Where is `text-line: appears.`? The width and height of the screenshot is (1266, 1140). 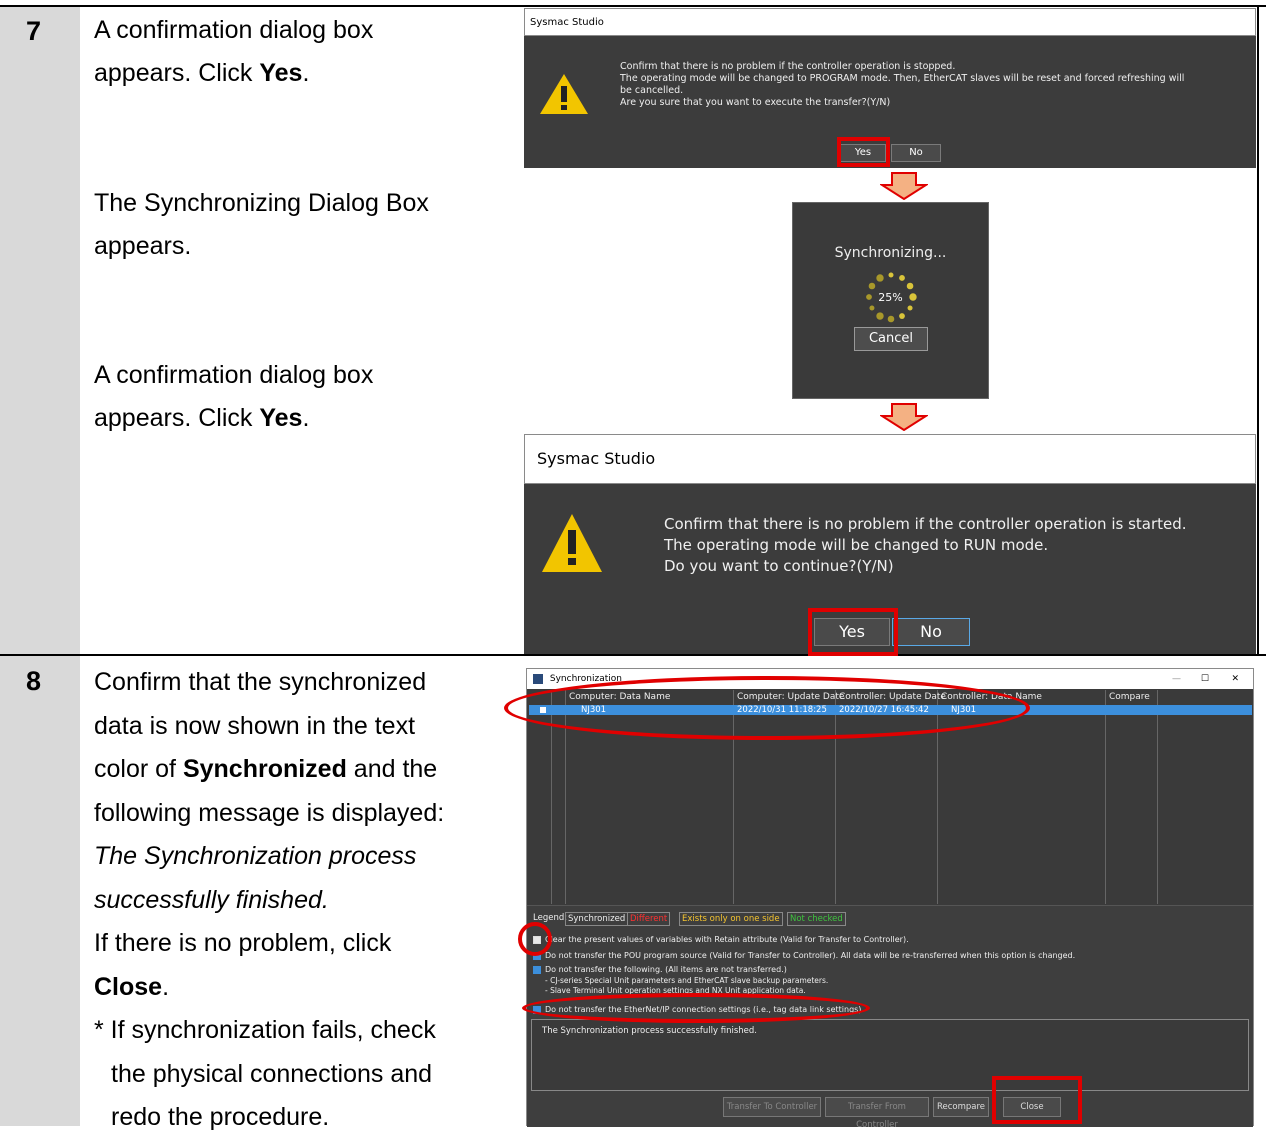 text-line: appears. is located at coordinates (143, 246).